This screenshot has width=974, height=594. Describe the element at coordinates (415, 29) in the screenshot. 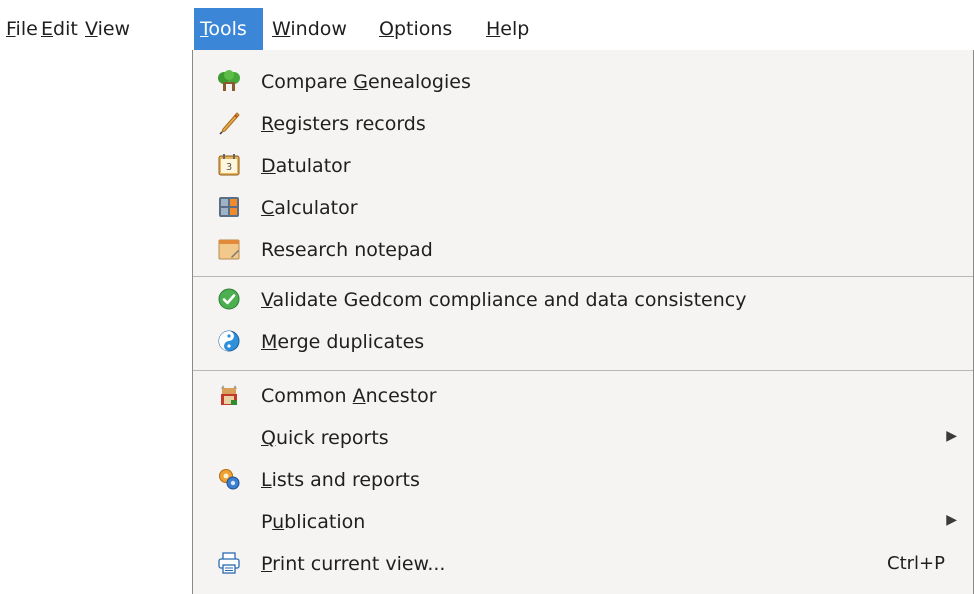

I see `menu-options: Options` at that location.